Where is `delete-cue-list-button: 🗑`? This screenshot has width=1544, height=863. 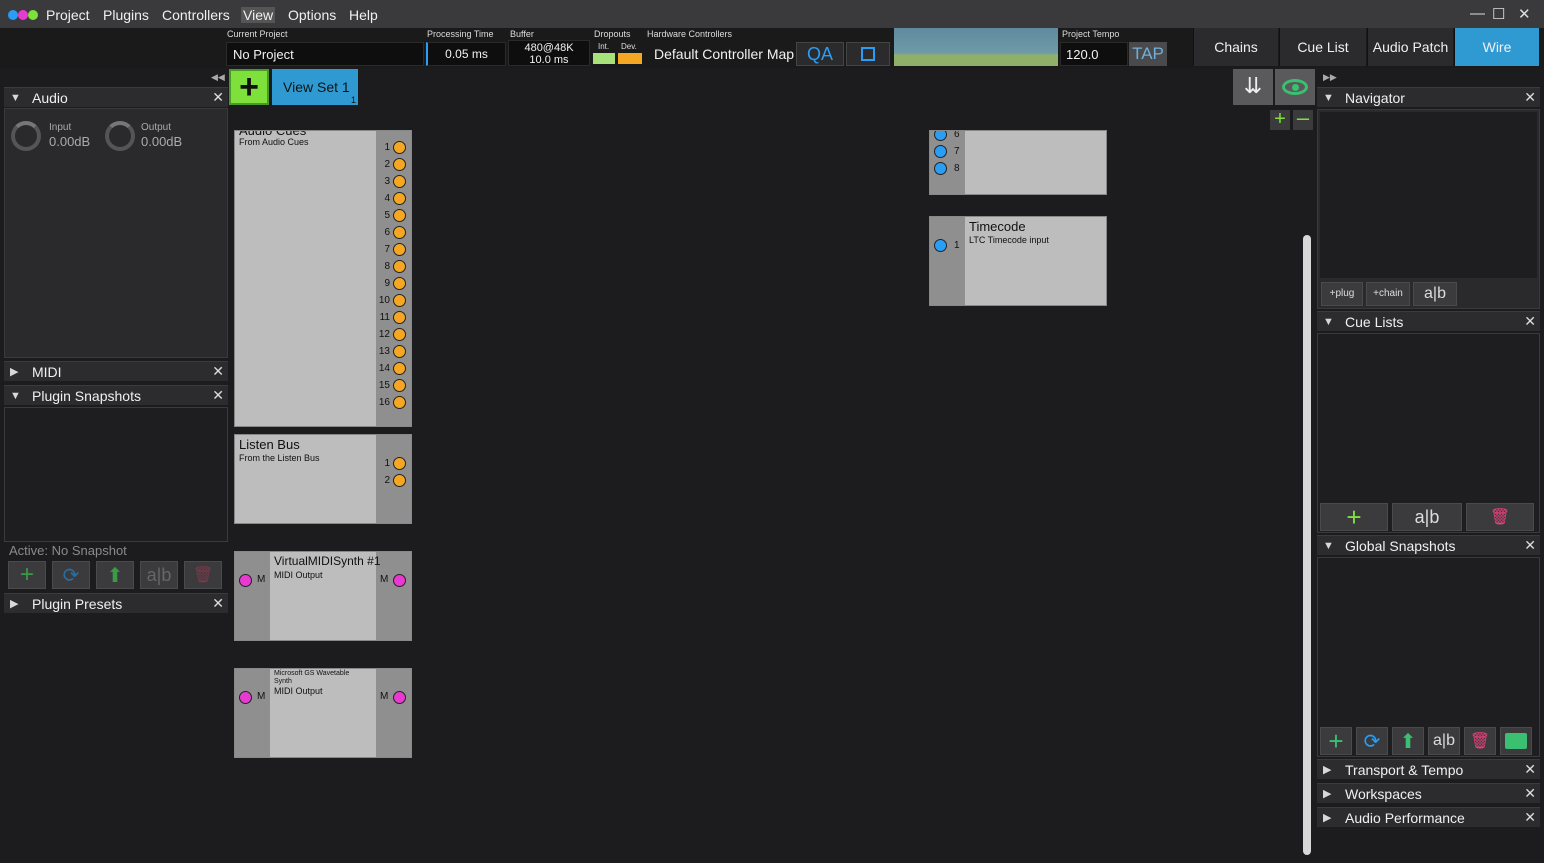
delete-cue-list-button: 🗑 is located at coordinates (1500, 517).